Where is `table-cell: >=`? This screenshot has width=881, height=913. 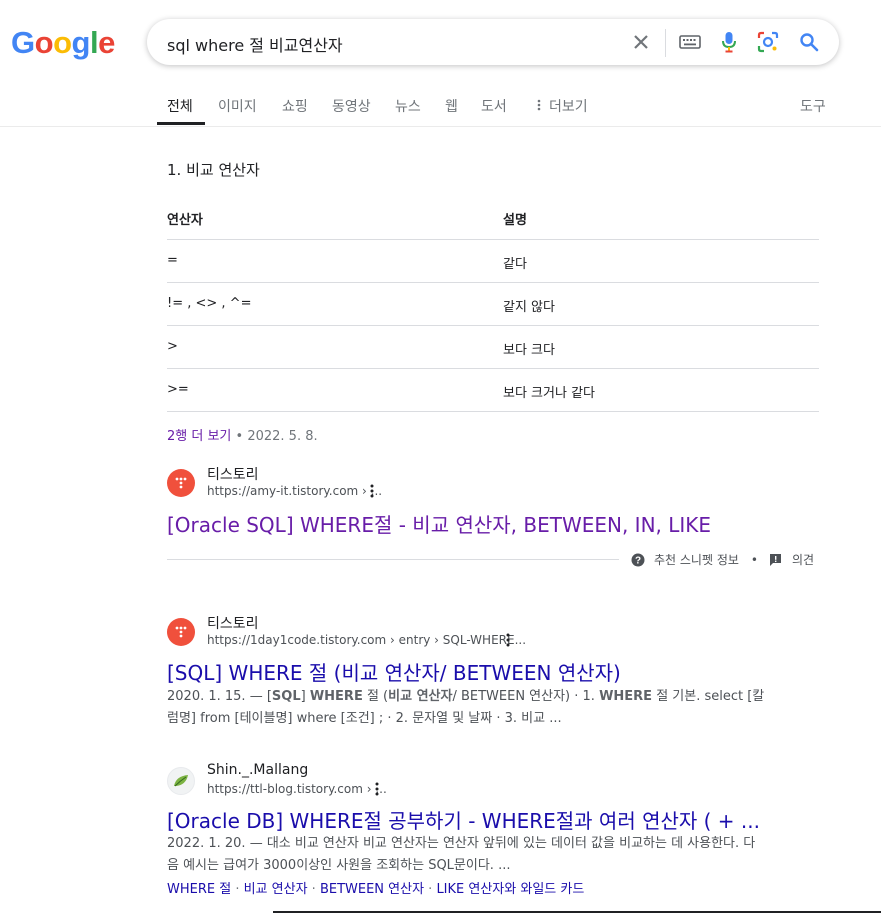 table-cell: >= is located at coordinates (178, 389).